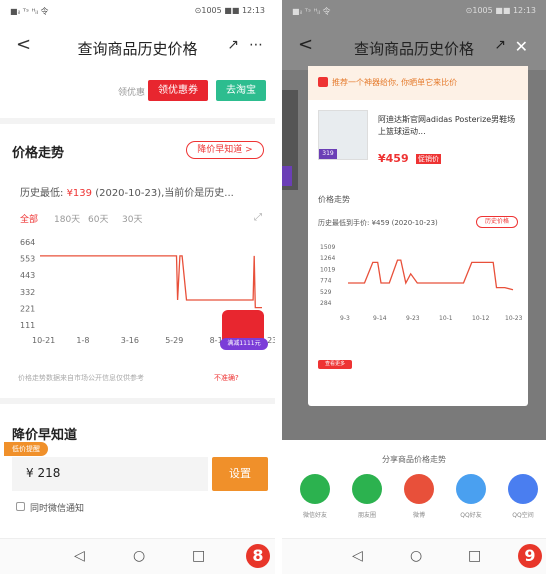 The height and width of the screenshot is (574, 546). I want to click on x-tick-label: 3-16, so click(130, 340).